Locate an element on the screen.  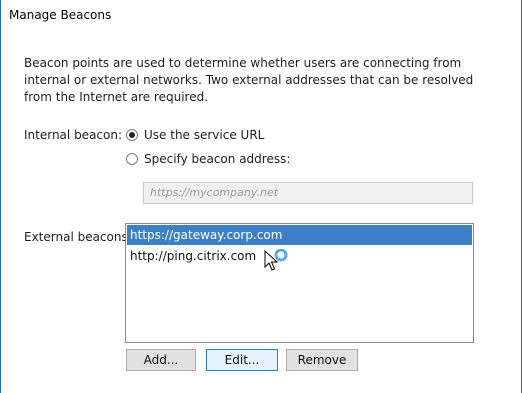
beacon-address-field: https://mycompany.net is located at coordinates (308, 193).